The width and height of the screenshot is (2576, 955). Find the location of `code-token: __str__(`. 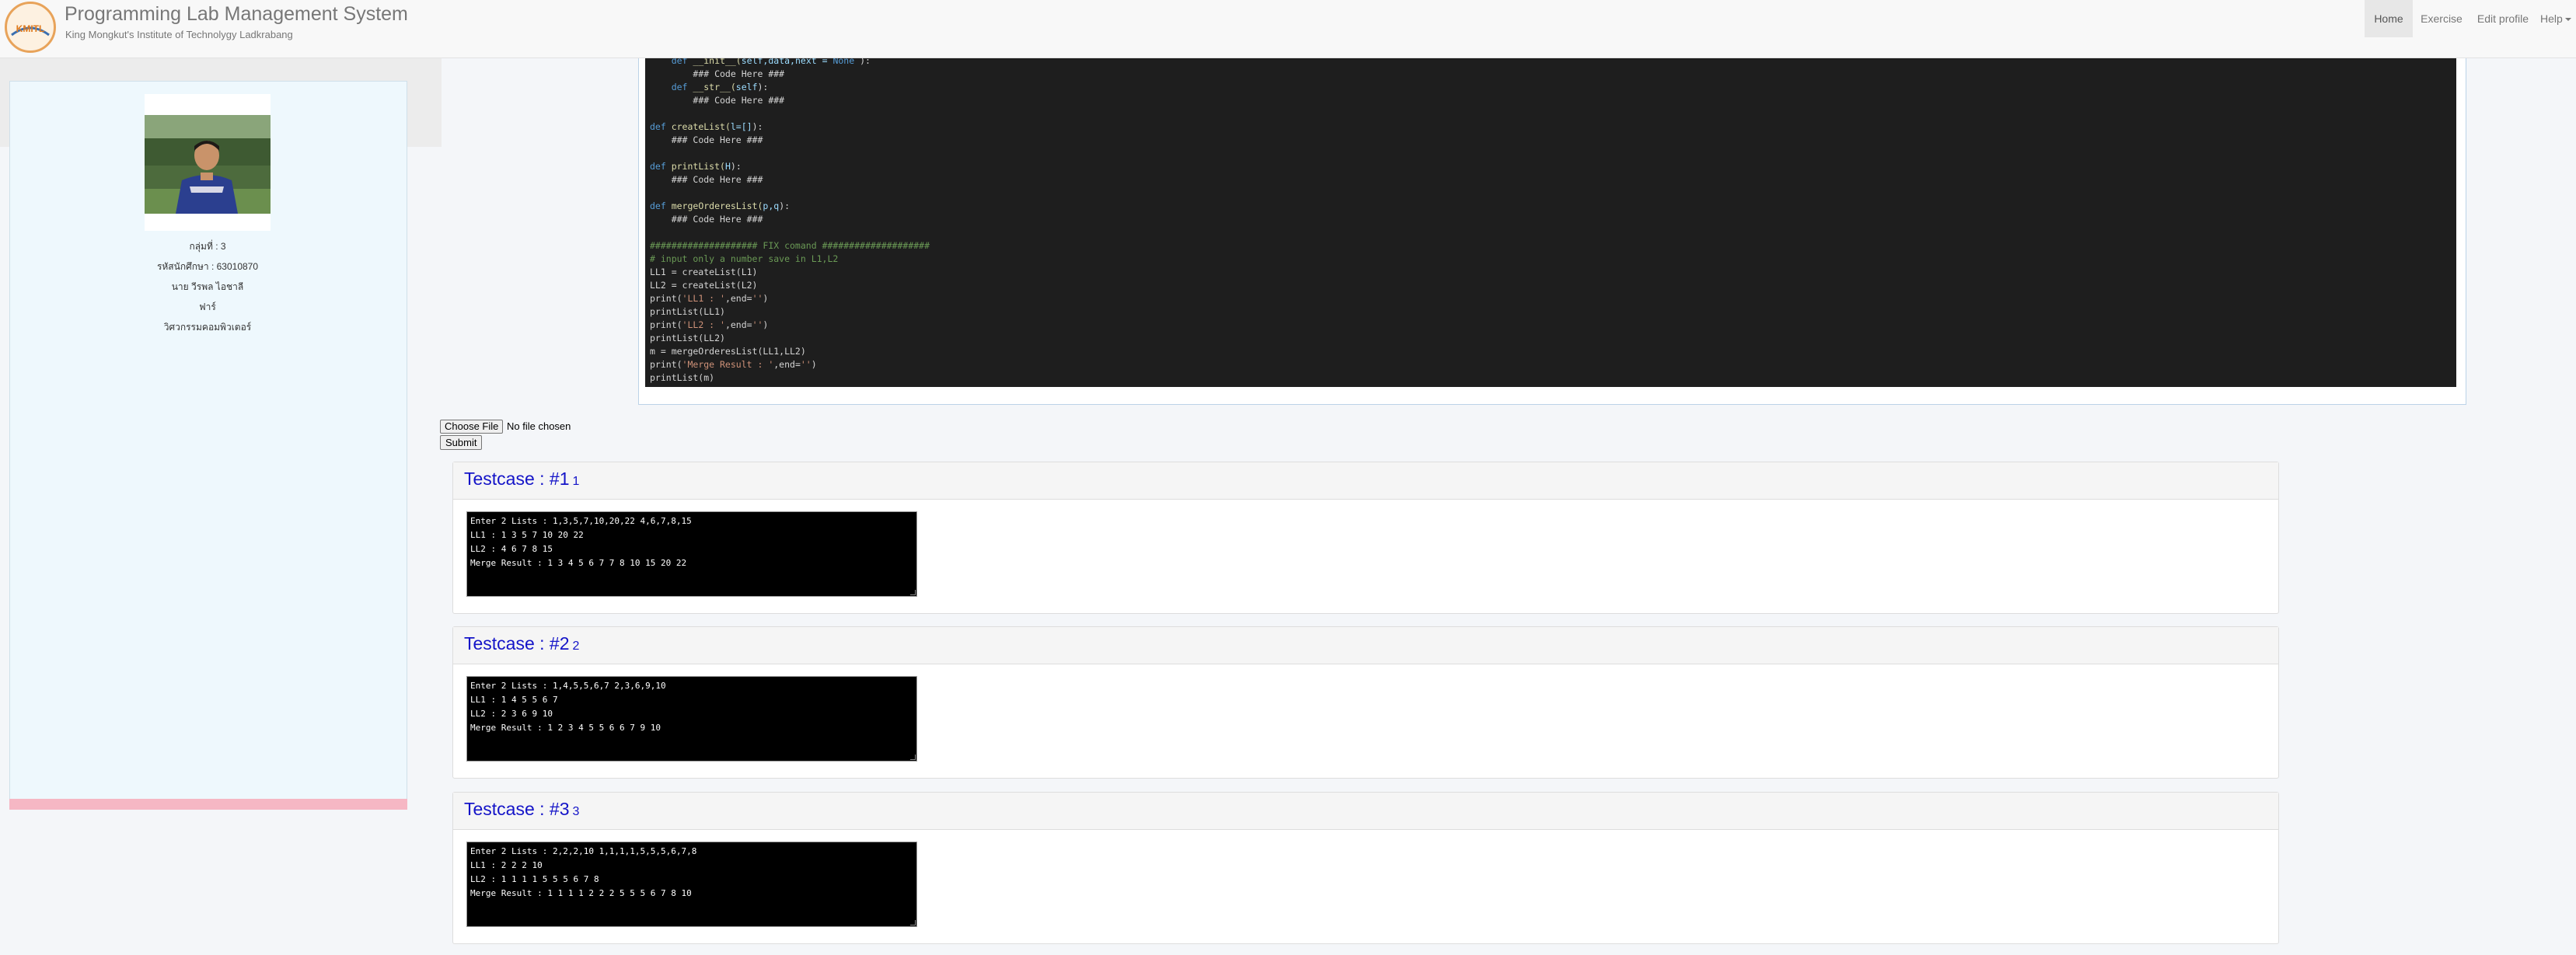

code-token: __str__( is located at coordinates (712, 87).